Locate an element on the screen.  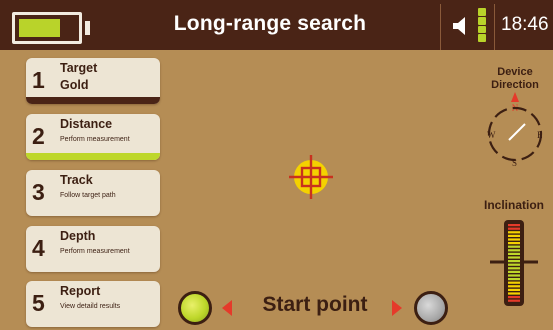
step-number: 4 is located at coordinates (38, 248).